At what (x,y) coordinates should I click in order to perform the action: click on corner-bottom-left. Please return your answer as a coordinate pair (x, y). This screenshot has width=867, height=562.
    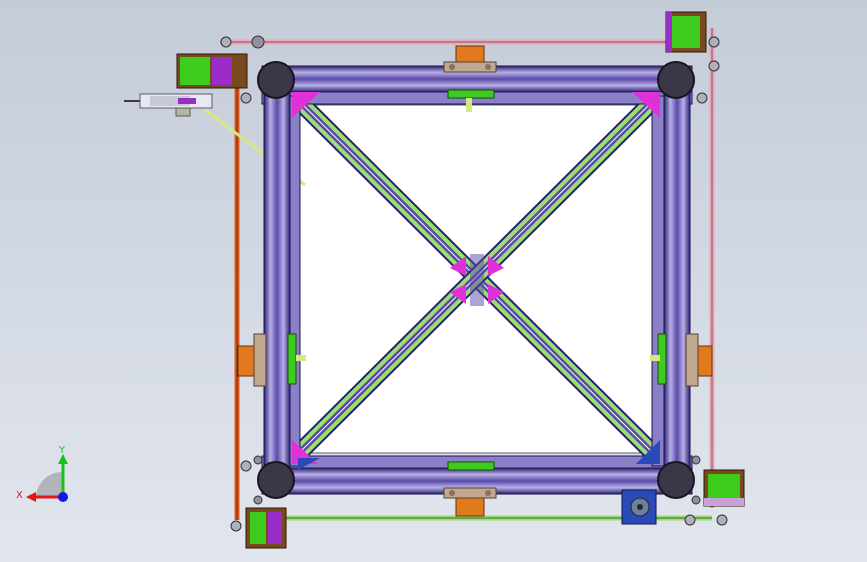
    Looking at the image, I should click on (276, 480).